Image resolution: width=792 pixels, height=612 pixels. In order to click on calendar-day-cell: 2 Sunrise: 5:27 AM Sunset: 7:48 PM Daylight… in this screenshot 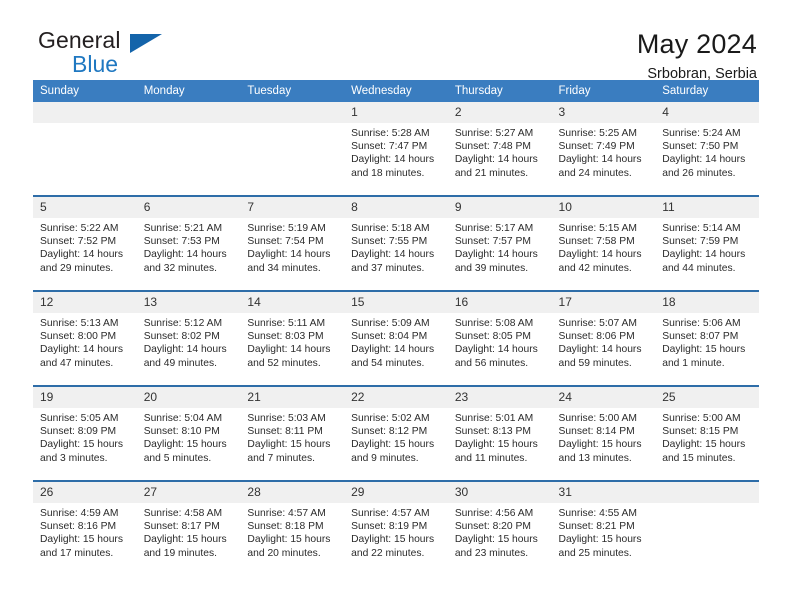, I will do `click(499, 149)`.